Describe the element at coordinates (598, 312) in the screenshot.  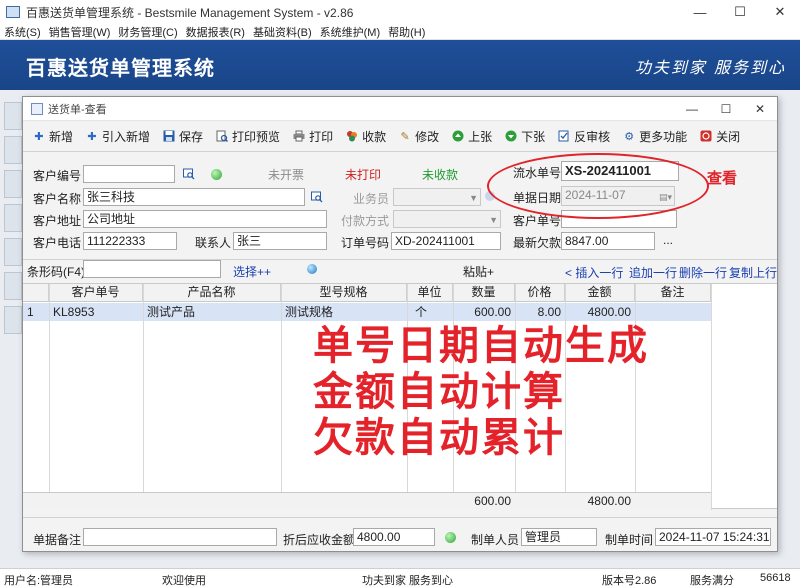
I see `cell-amount: 4800.00` at that location.